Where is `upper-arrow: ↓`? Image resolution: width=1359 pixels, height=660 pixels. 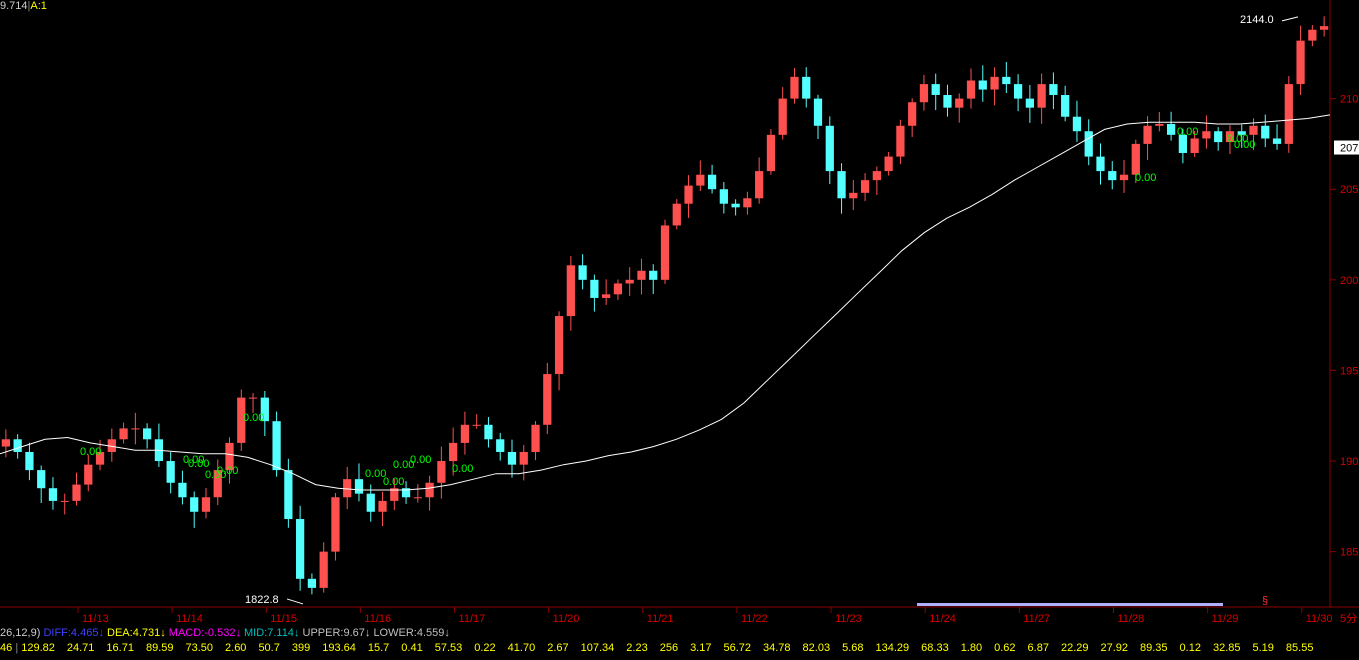 upper-arrow: ↓ is located at coordinates (367, 633).